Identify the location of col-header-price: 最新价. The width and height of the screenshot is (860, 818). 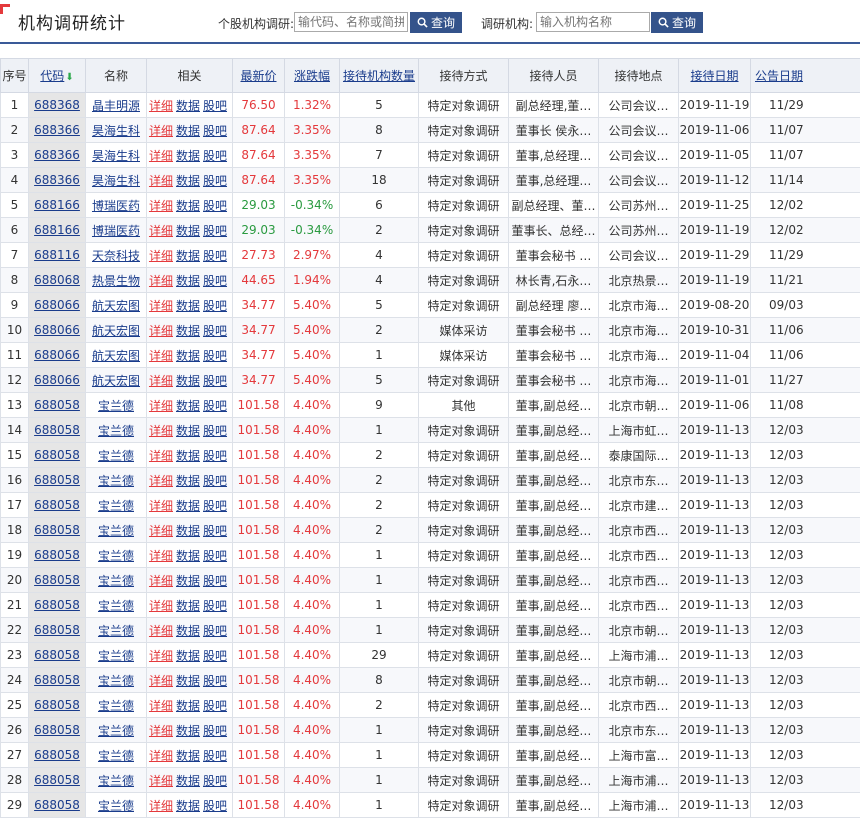
(259, 76).